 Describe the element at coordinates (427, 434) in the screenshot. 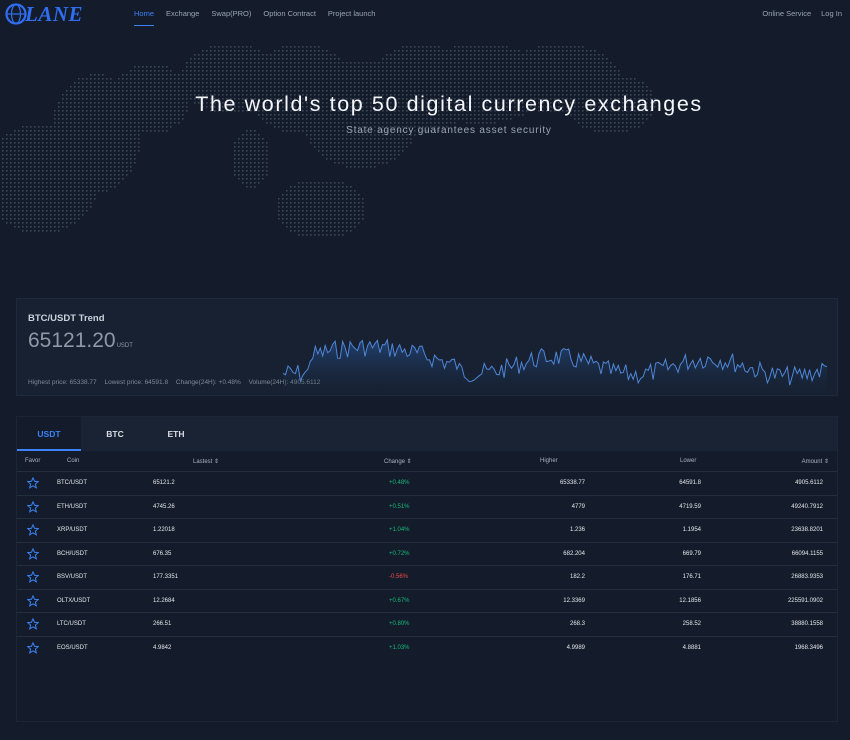

I see `market-tabs: USDT BTC ETH` at that location.